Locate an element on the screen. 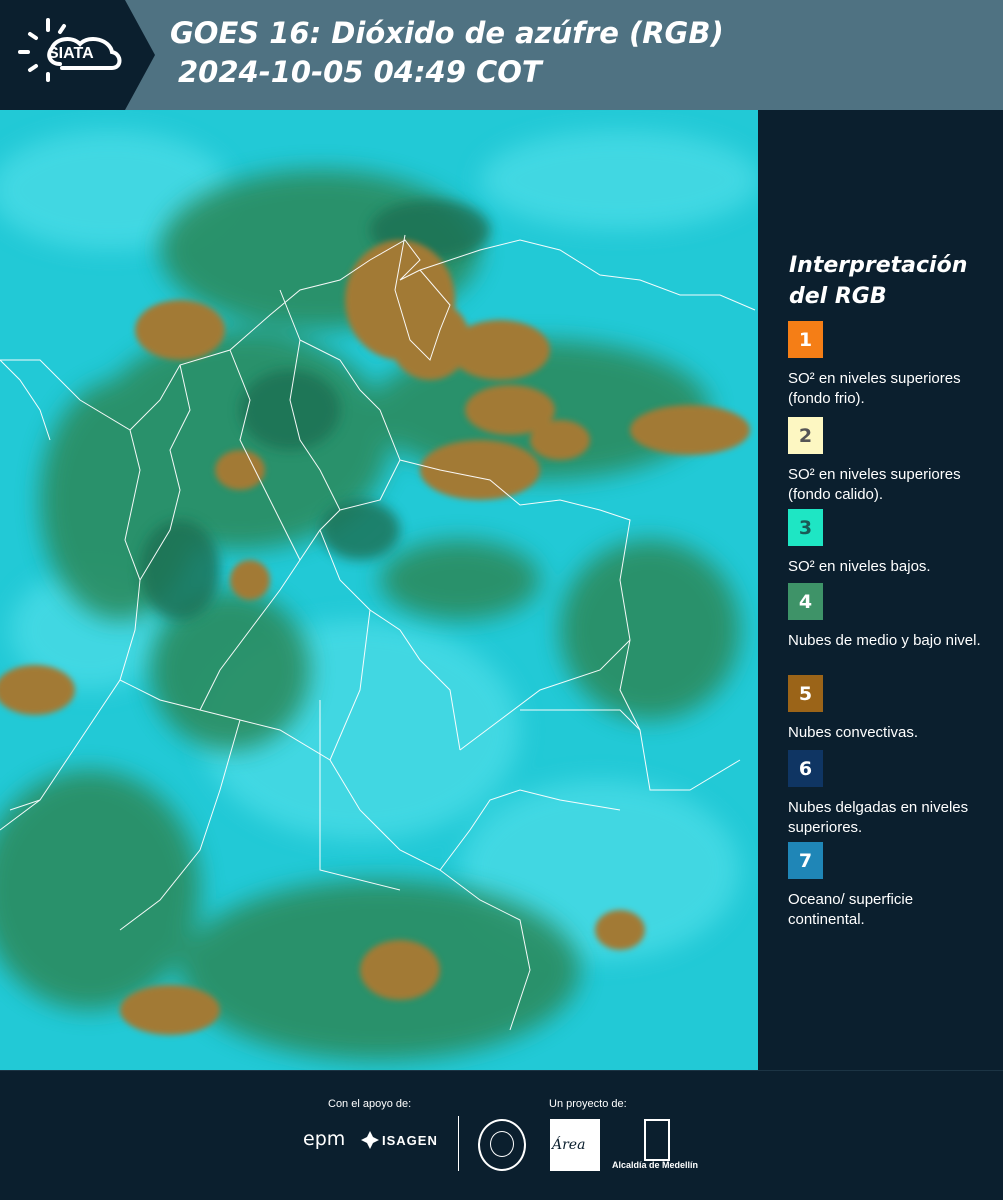  legend-swatch: 3 is located at coordinates (805, 527).